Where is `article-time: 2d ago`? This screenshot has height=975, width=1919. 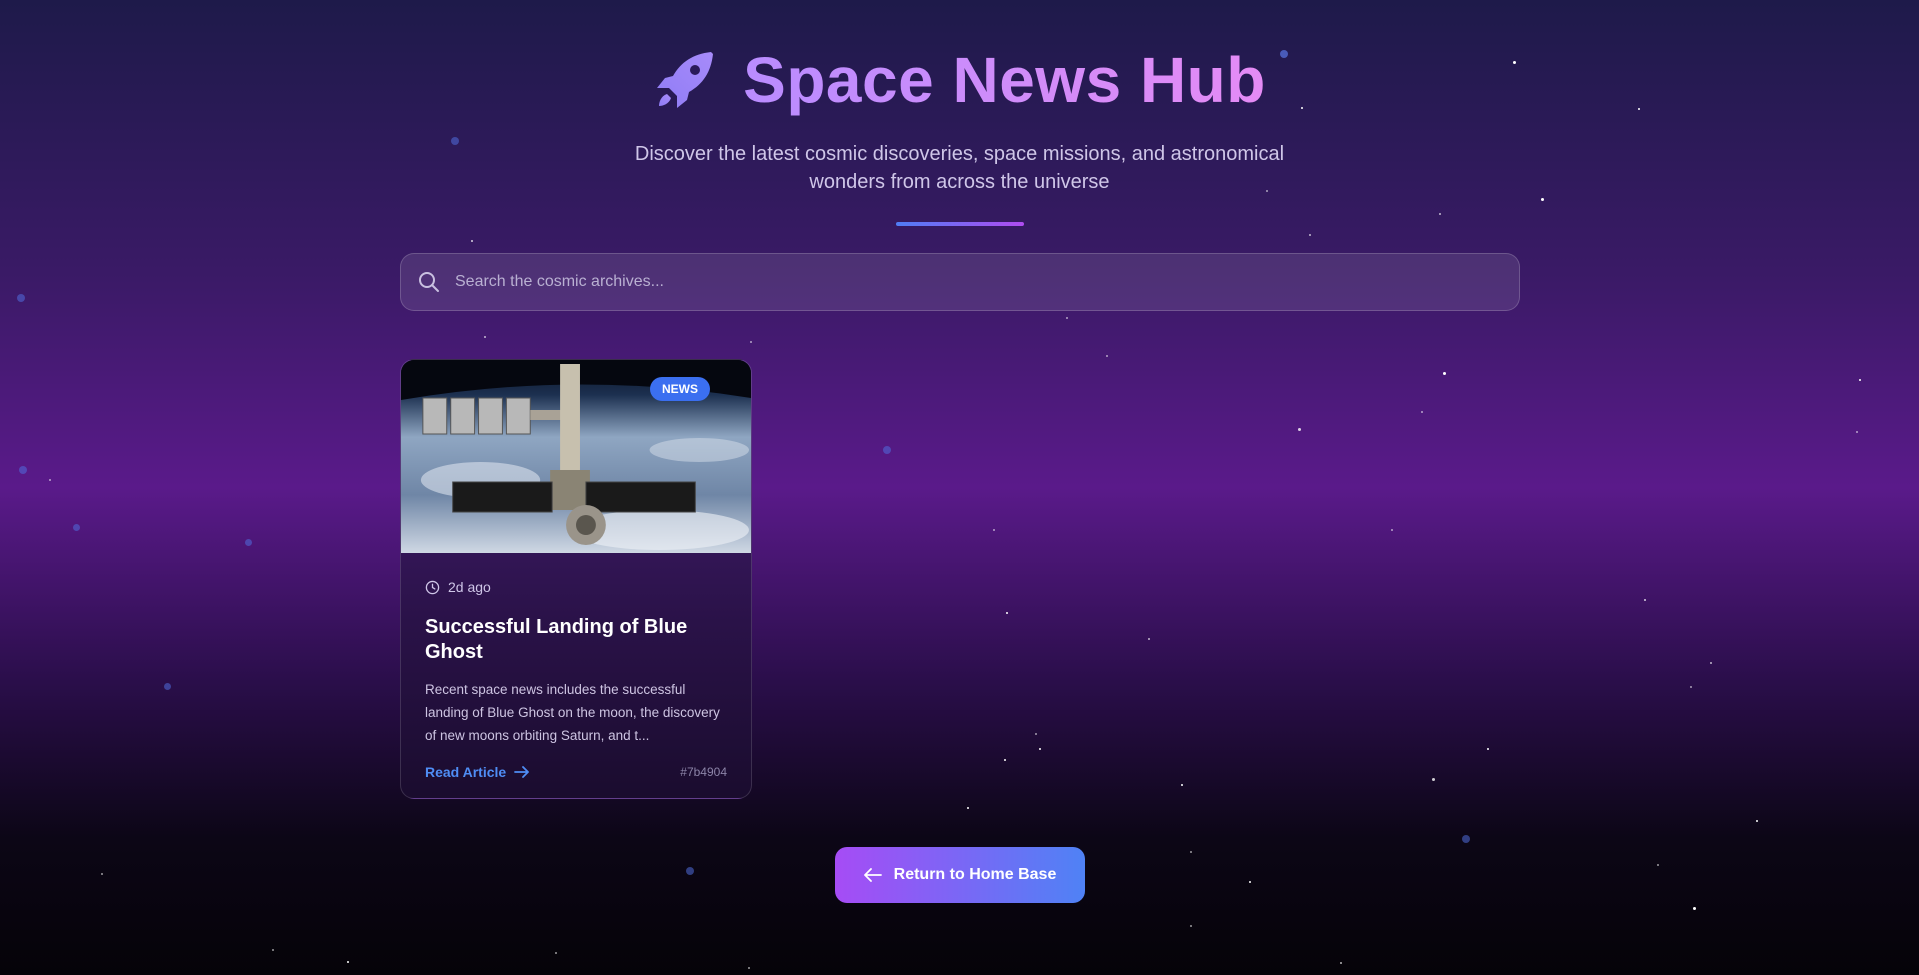 article-time: 2d ago is located at coordinates (469, 587).